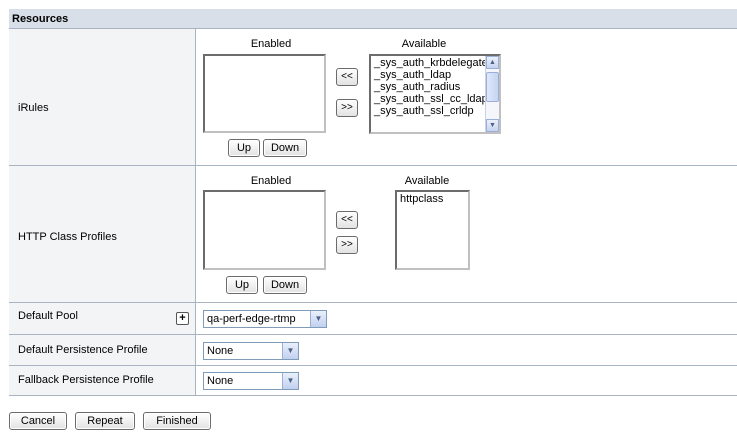 This screenshot has width=737, height=436. I want to click on http-class-label-cell: HTTP Class Profiles, so click(102, 234).